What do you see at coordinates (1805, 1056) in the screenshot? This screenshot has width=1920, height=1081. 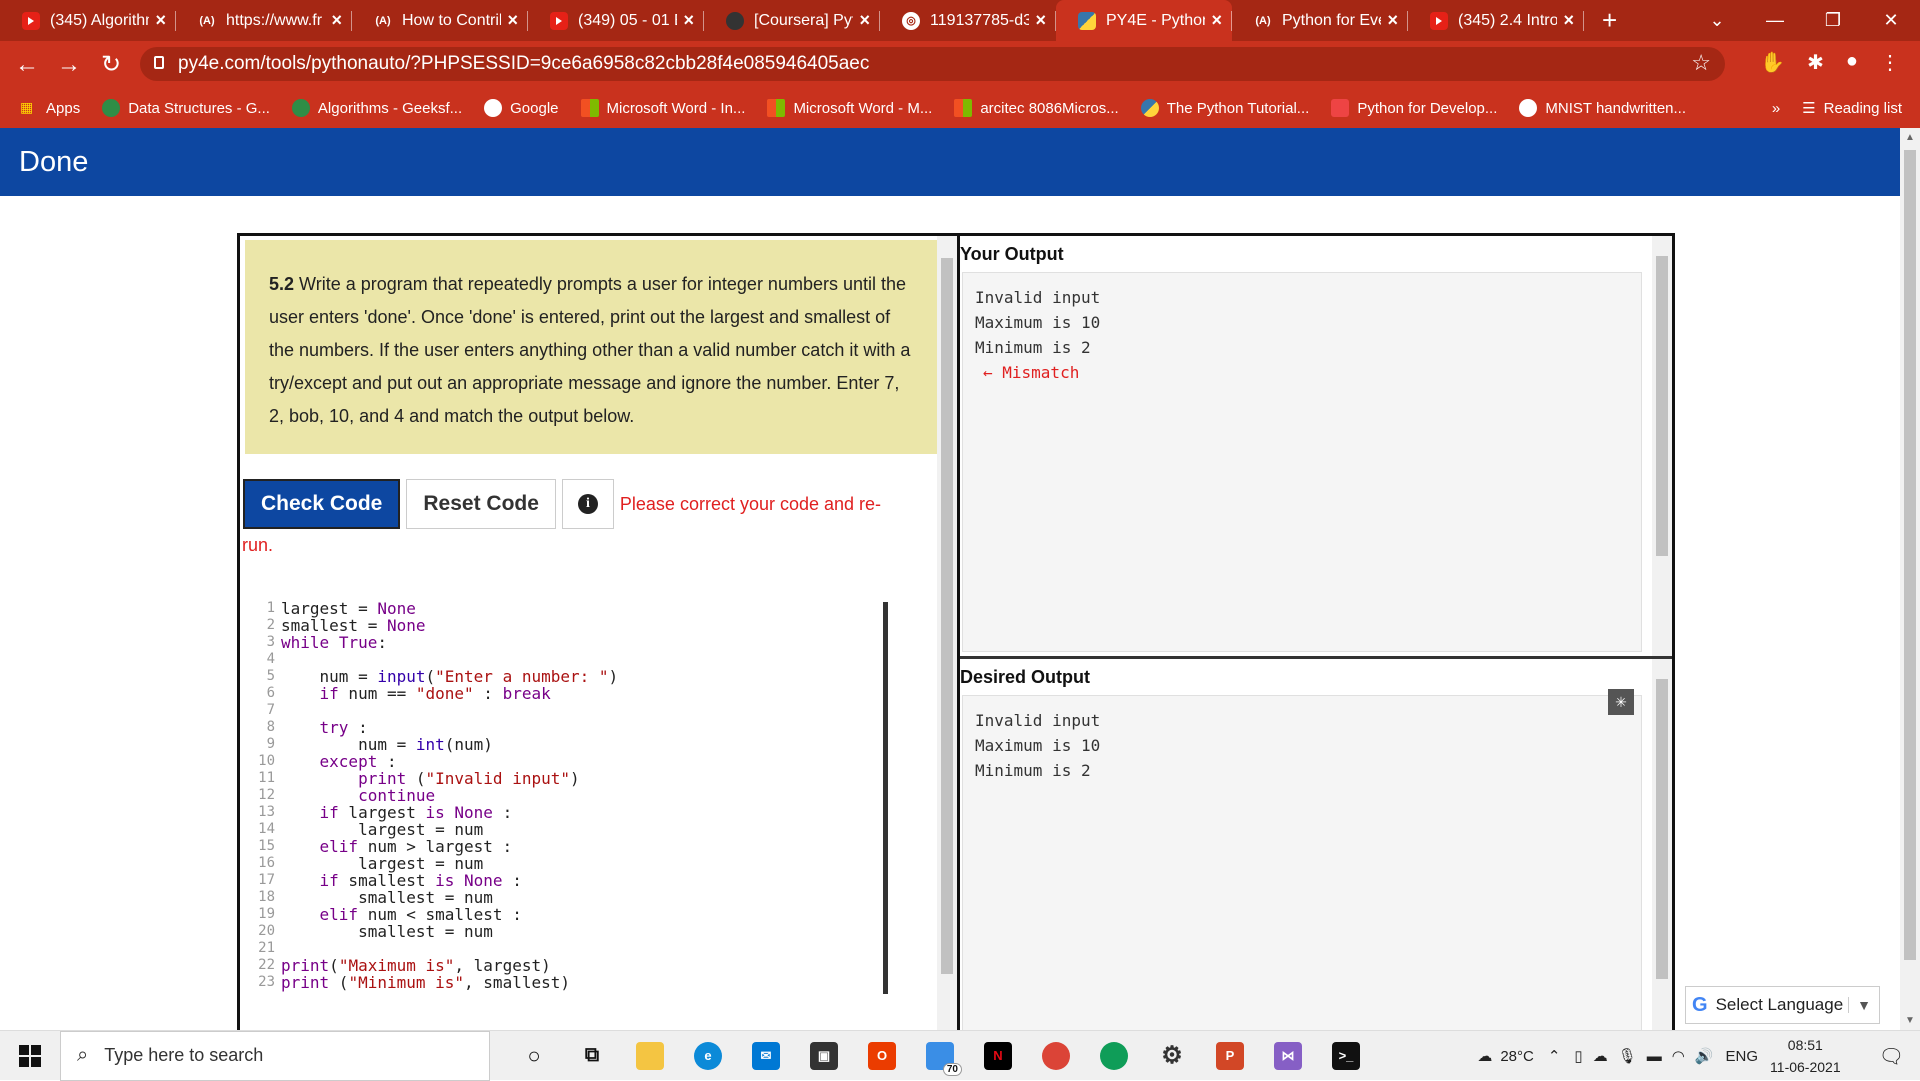 I see `clock: 08:51 11-06-2021` at bounding box center [1805, 1056].